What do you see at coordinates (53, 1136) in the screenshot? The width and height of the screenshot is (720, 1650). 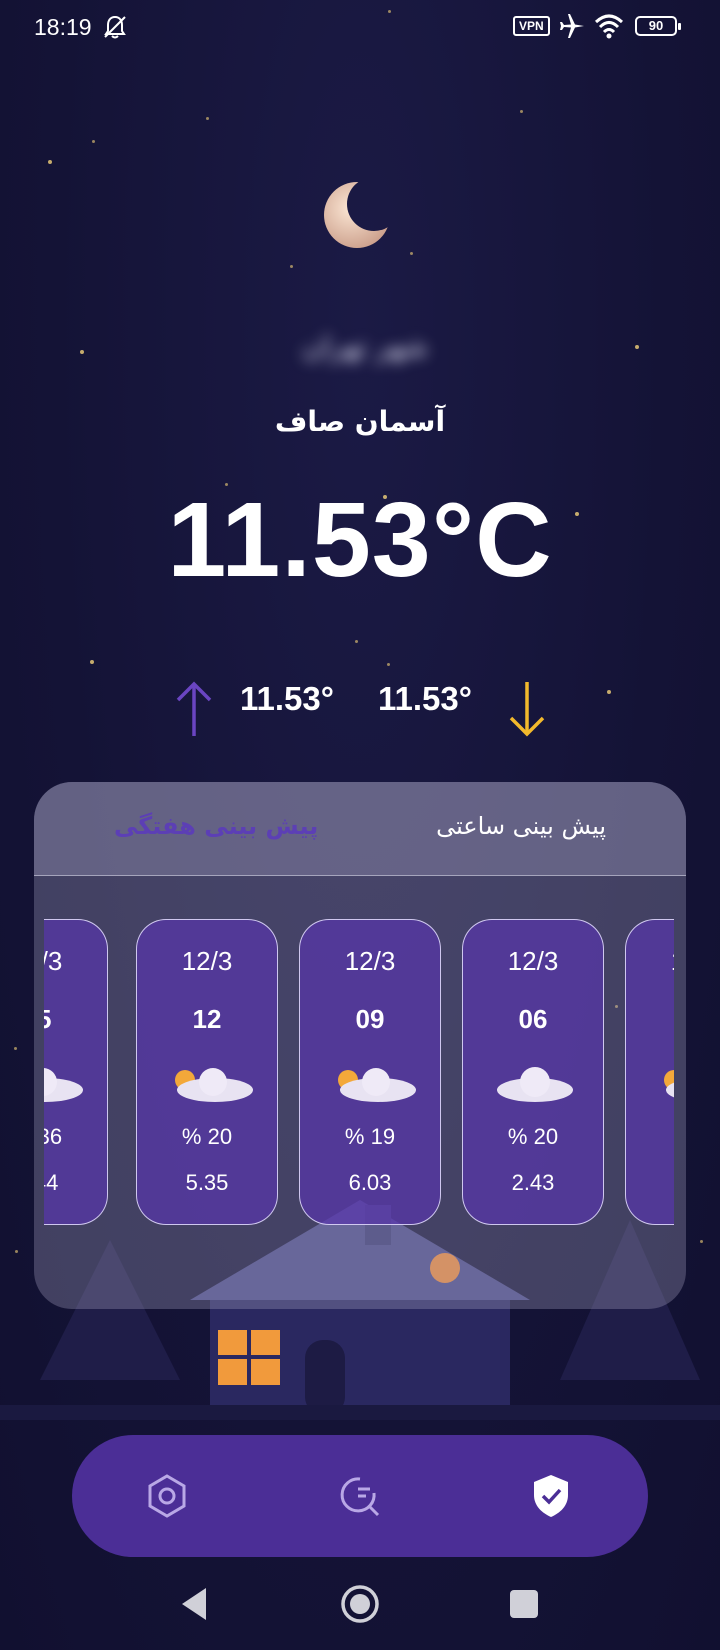 I see `forecast-humidity: % 36` at bounding box center [53, 1136].